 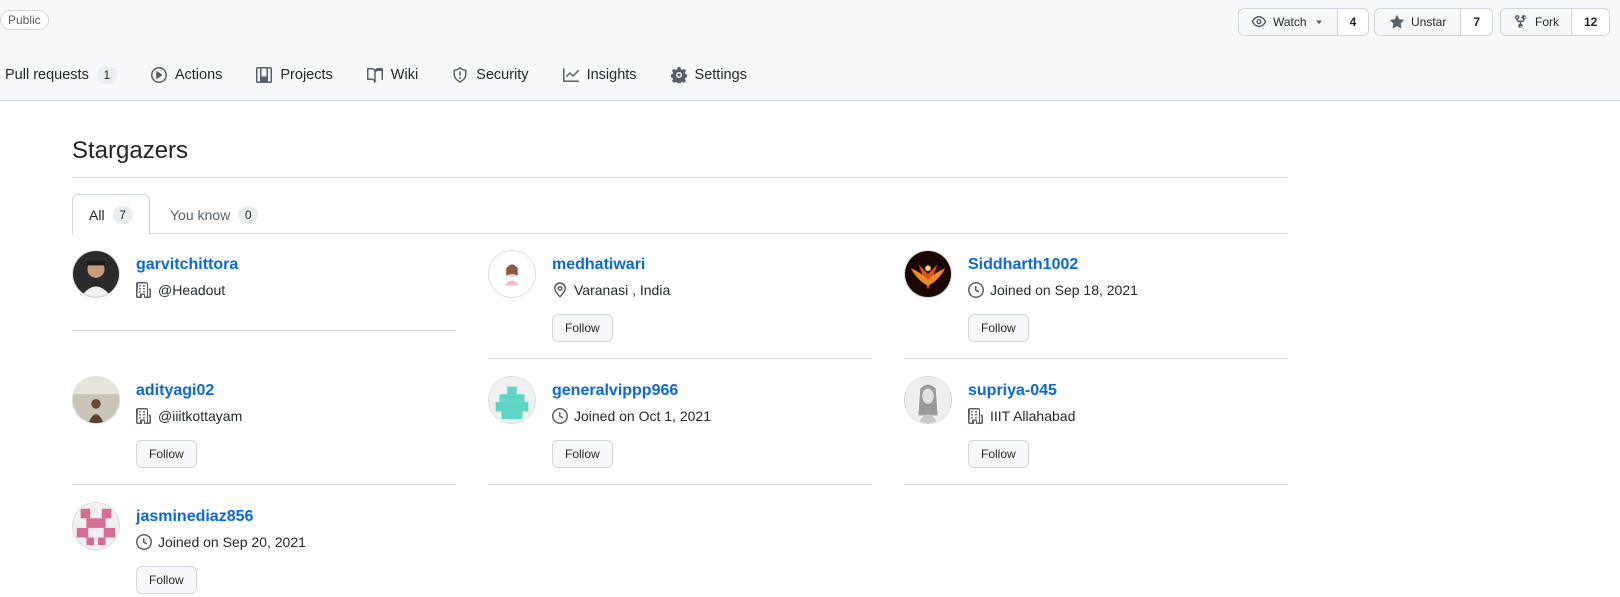 I want to click on tab-you-know-label: You know, so click(x=200, y=214).